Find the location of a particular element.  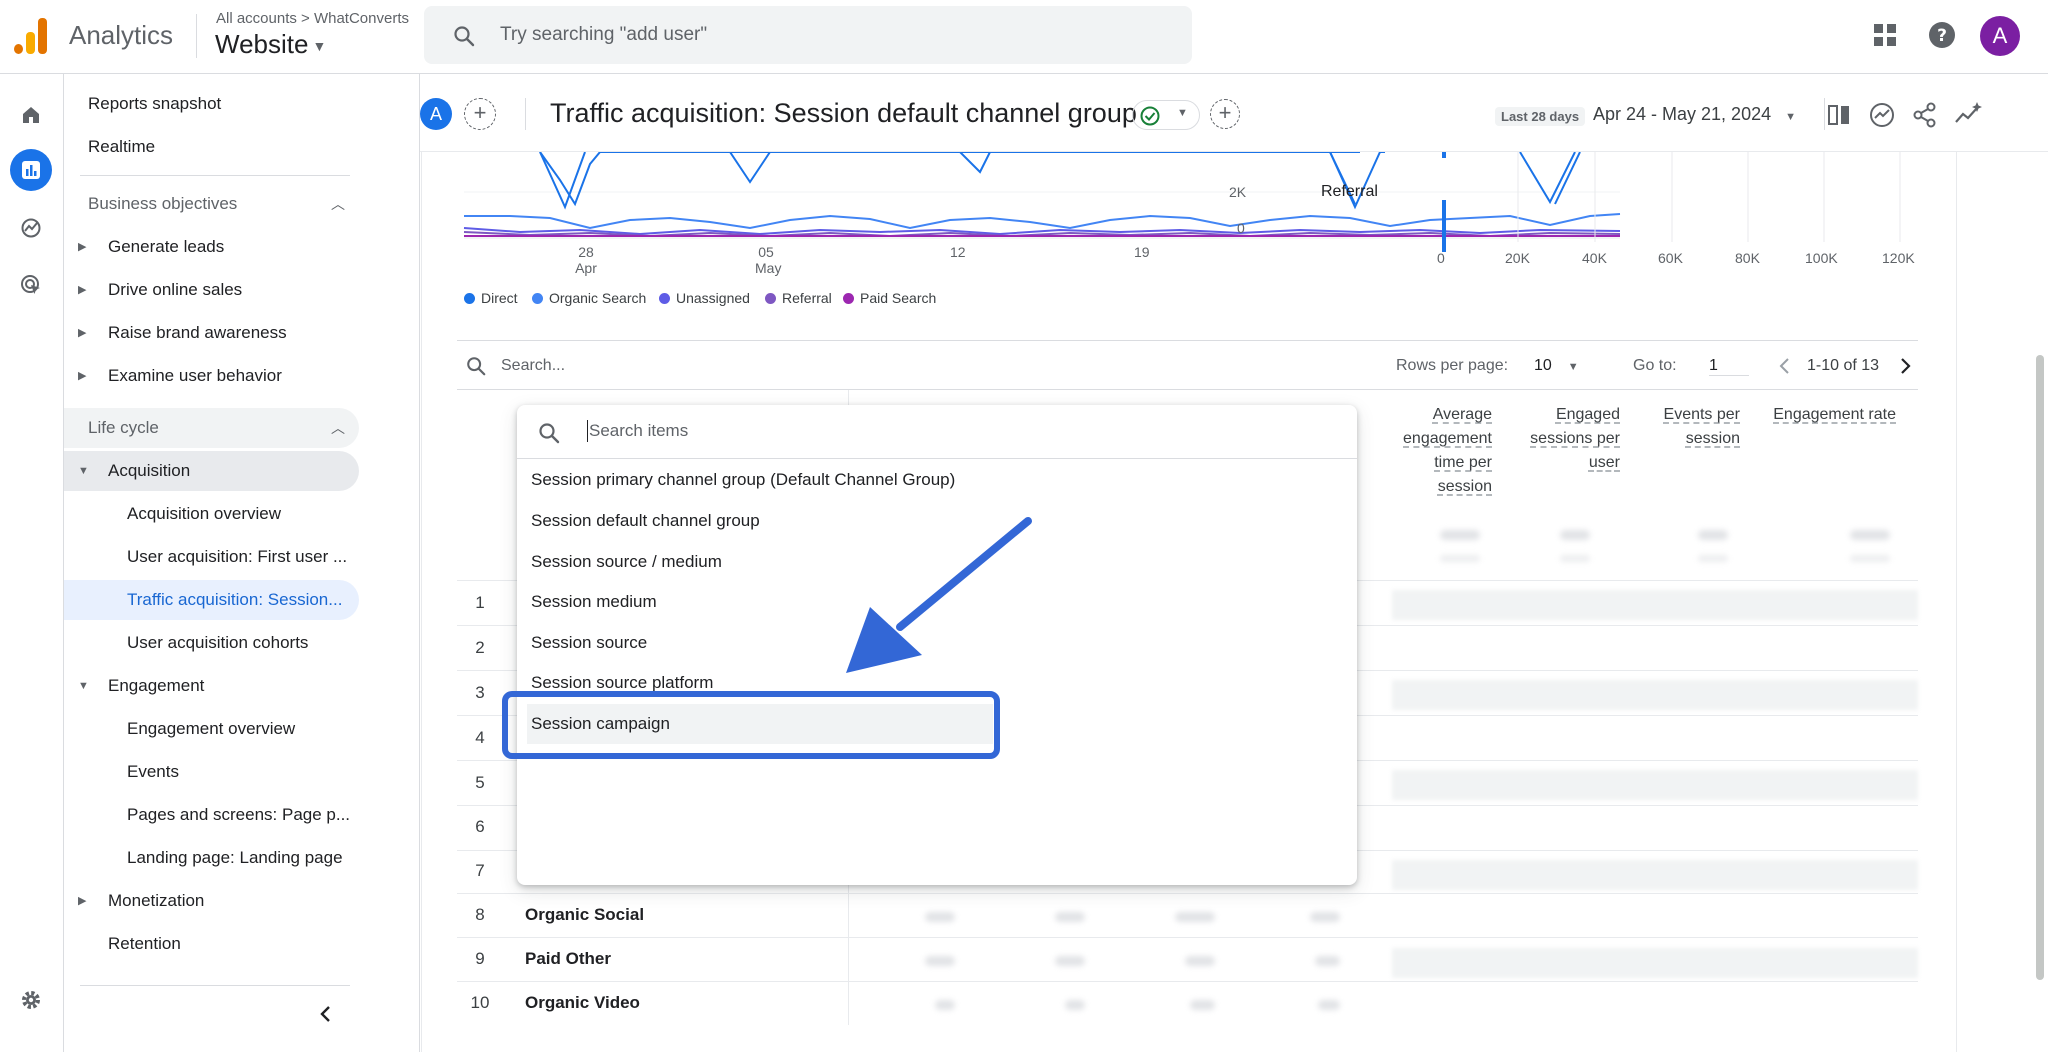

divider is located at coordinates (215, 985).